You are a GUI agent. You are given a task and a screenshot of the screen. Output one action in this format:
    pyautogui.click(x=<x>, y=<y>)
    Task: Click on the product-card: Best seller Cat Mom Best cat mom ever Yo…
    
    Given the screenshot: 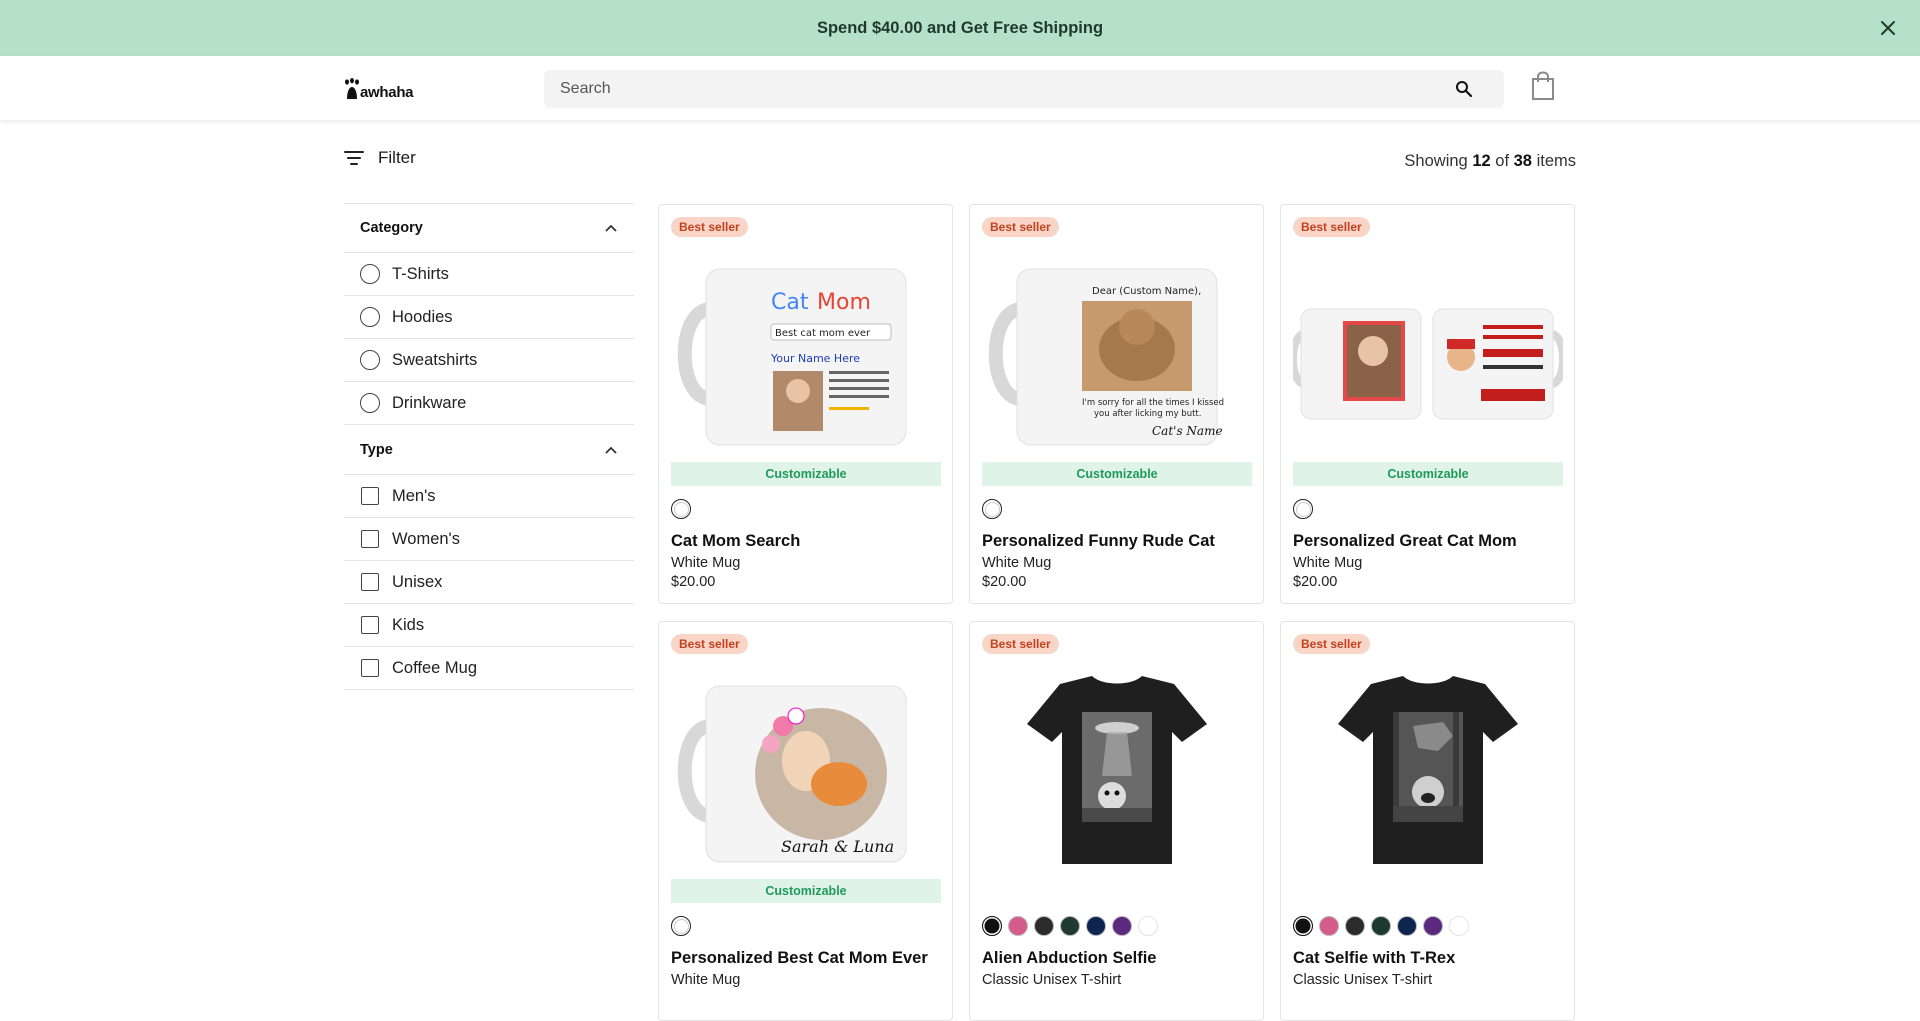 What is the action you would take?
    pyautogui.click(x=805, y=404)
    